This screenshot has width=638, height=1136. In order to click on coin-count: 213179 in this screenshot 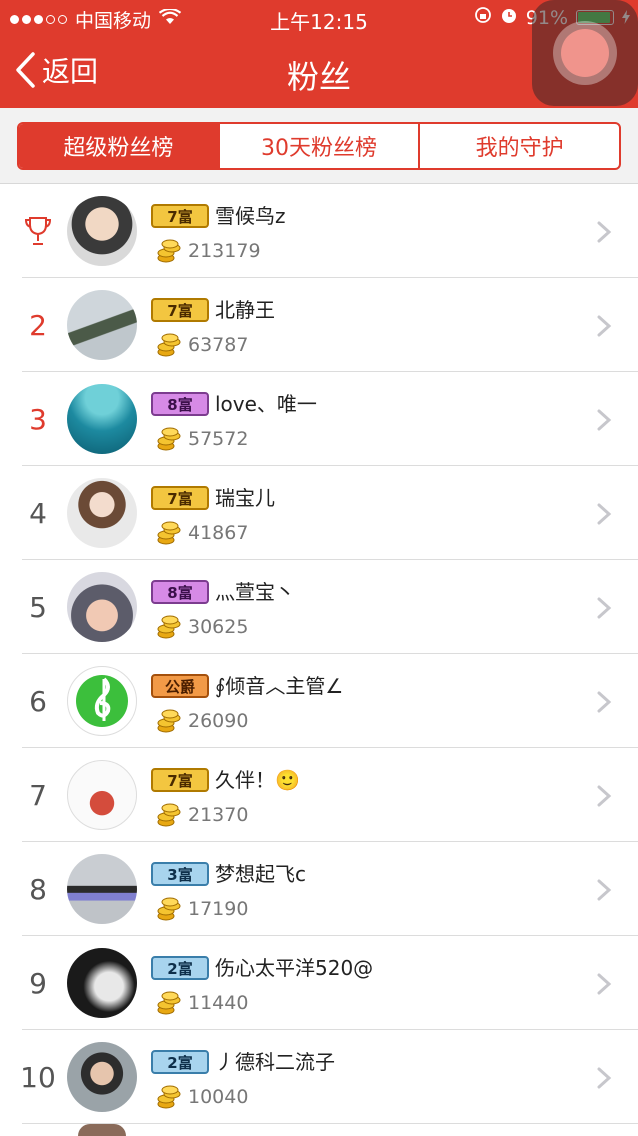, I will do `click(224, 251)`.